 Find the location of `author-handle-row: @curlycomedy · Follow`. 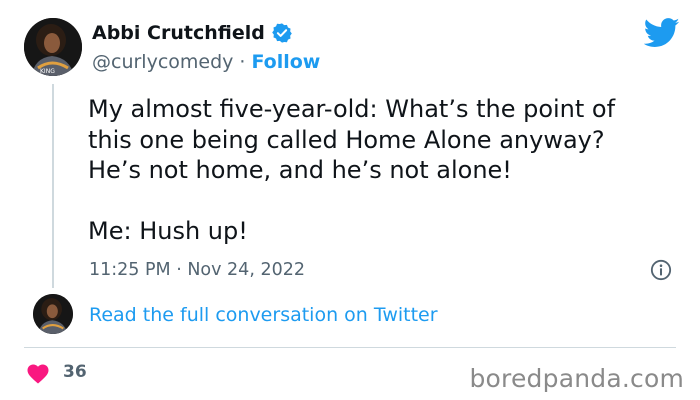

author-handle-row: @curlycomedy · Follow is located at coordinates (206, 62).